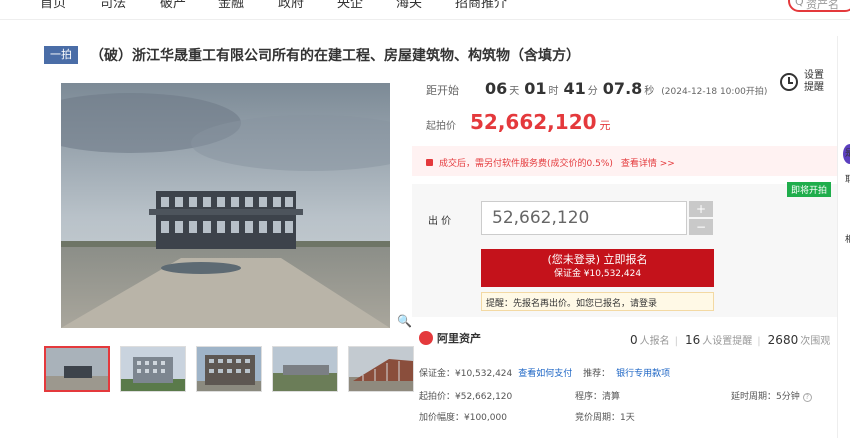  I want to click on rail-char: 是, so click(847, 154).